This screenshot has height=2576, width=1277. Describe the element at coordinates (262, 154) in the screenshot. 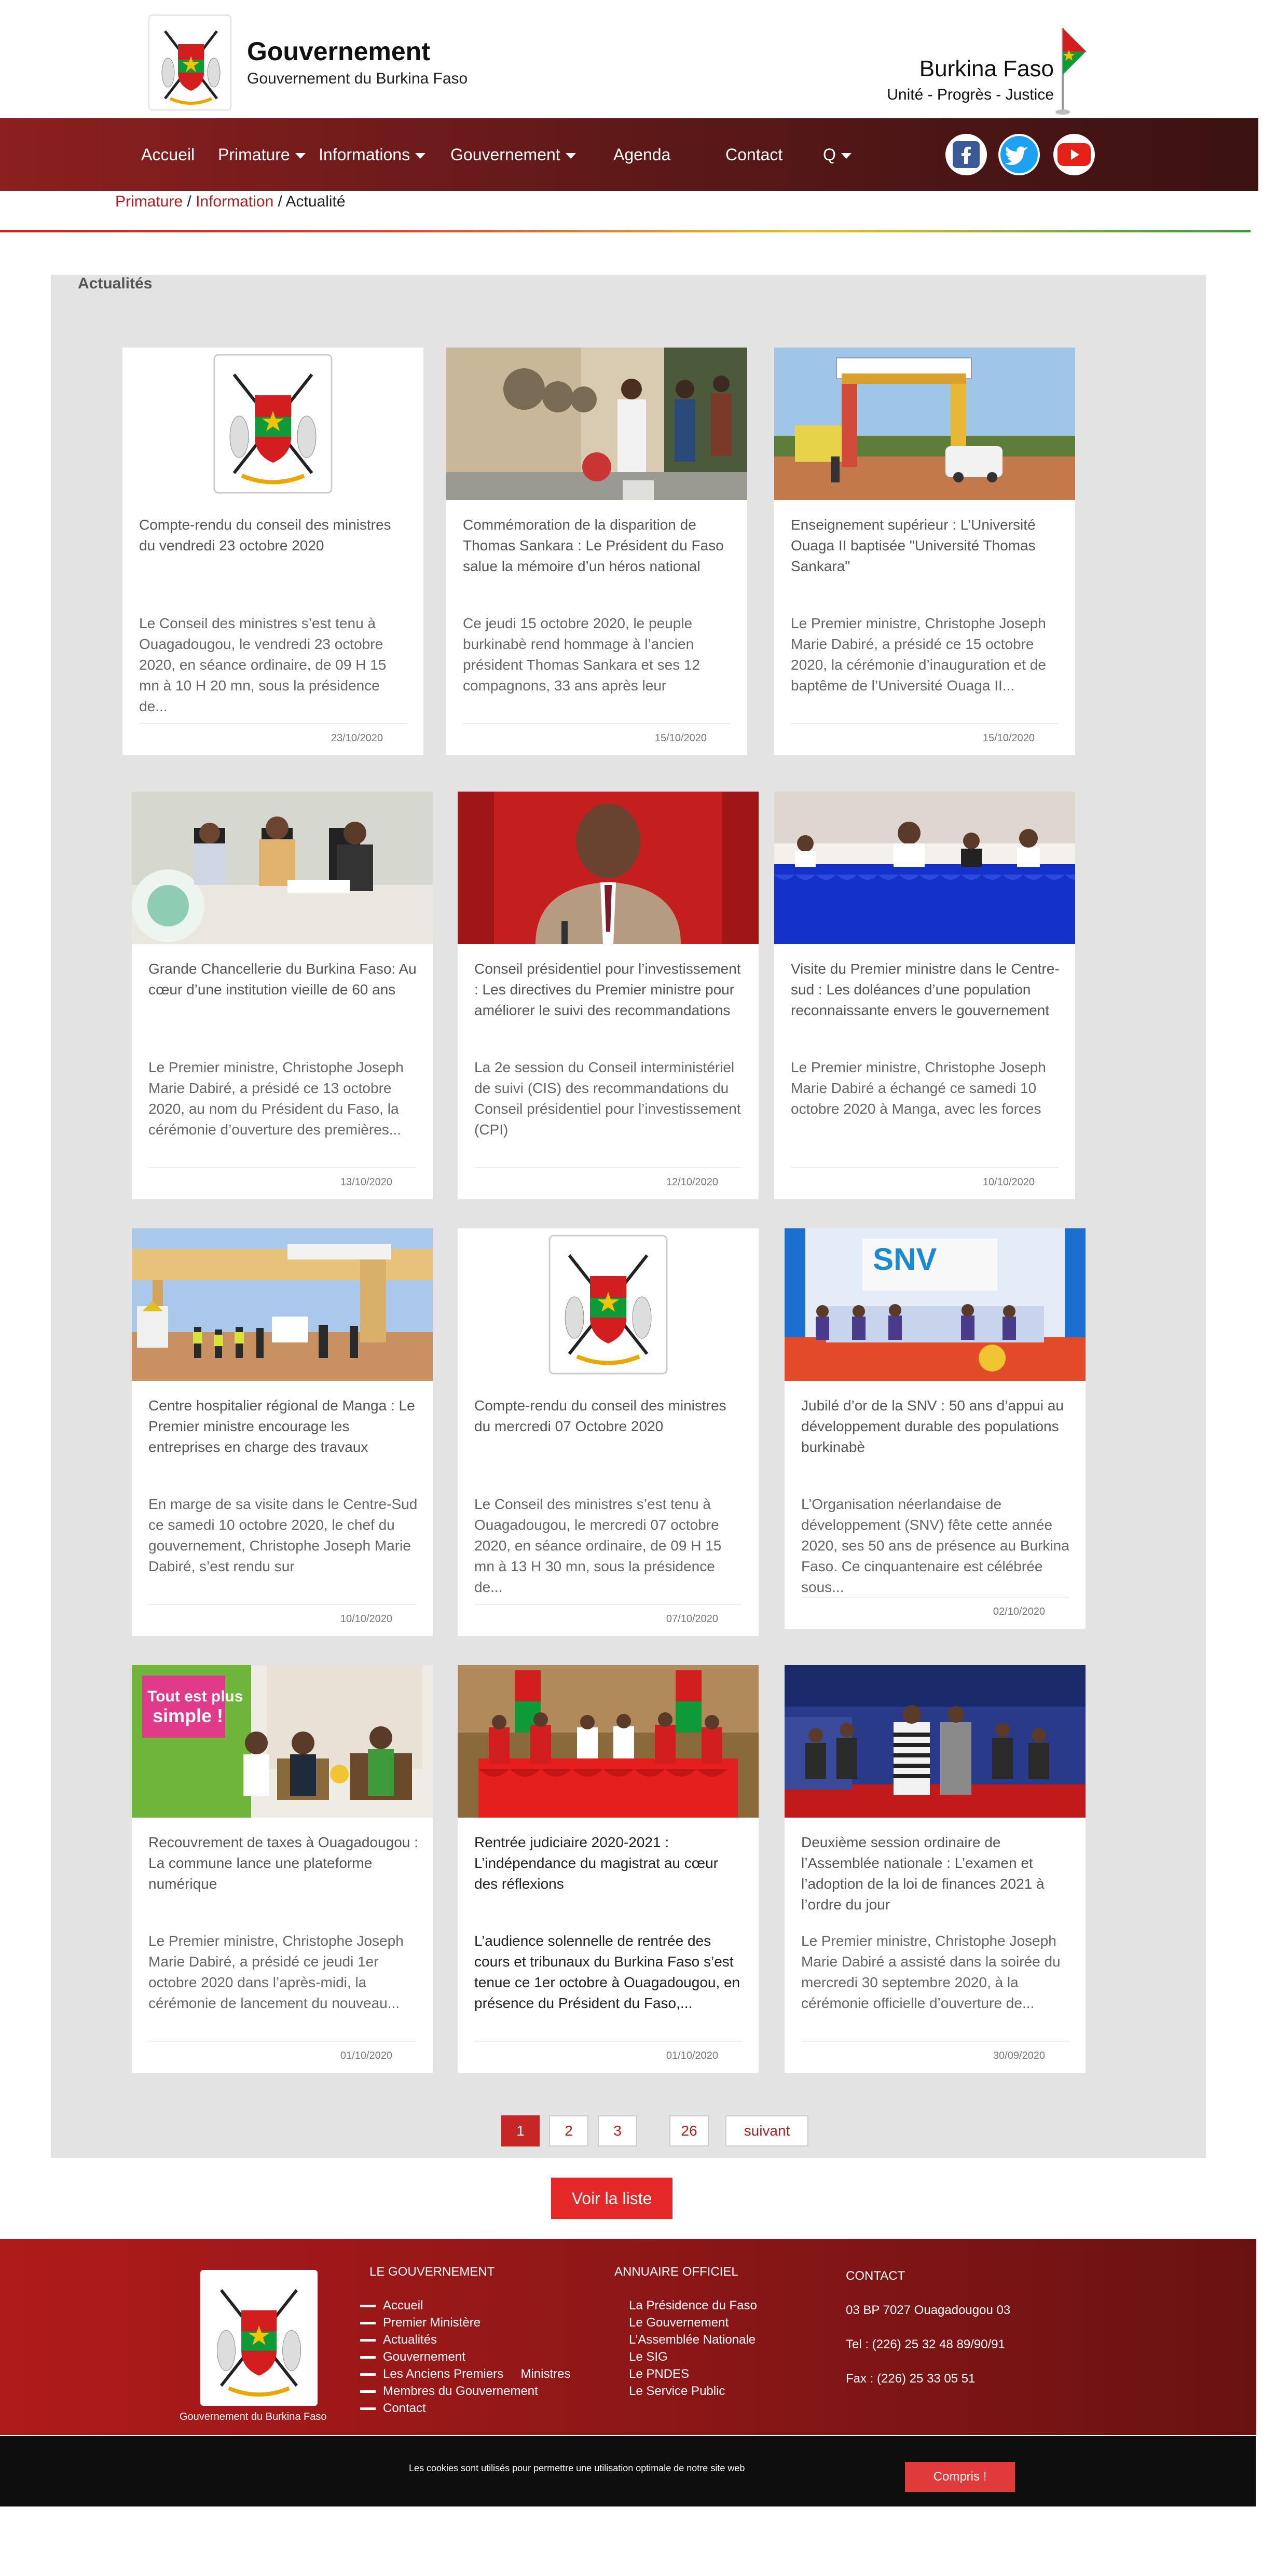

I see `nav-primature: Primature` at that location.